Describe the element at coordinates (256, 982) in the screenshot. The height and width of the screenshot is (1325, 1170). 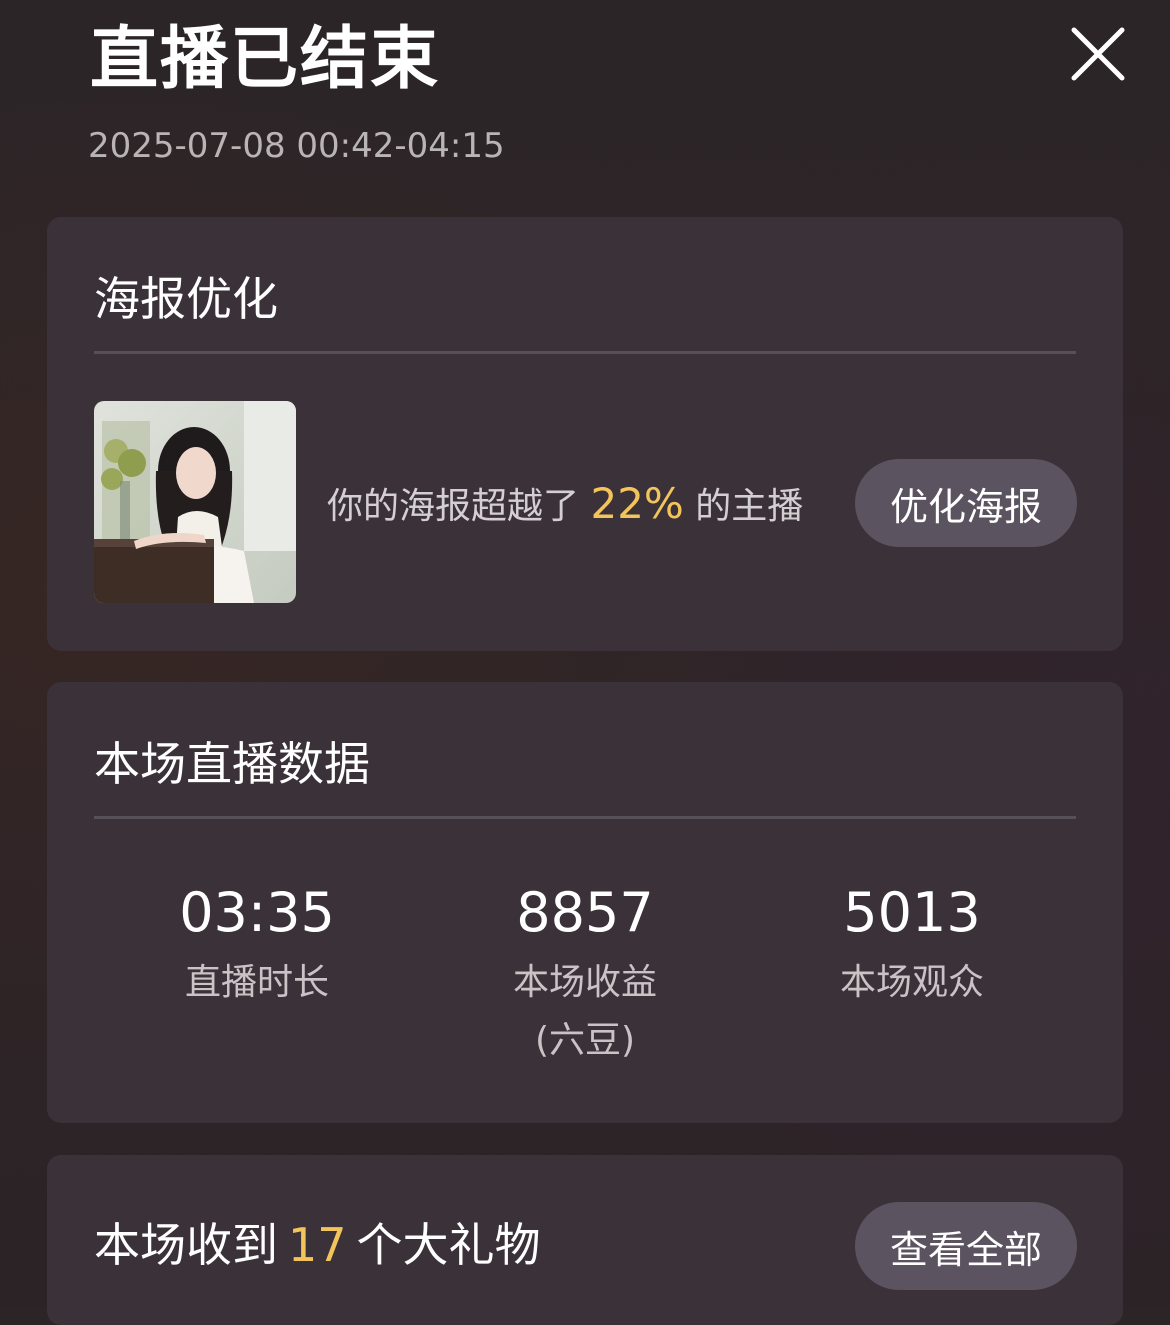
I see `stat-duration-label: 直播时长` at that location.